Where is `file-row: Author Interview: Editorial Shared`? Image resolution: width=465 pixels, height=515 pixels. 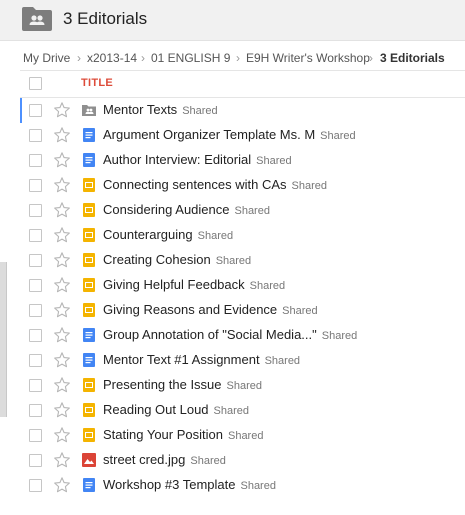 file-row: Author Interview: Editorial Shared is located at coordinates (242, 160).